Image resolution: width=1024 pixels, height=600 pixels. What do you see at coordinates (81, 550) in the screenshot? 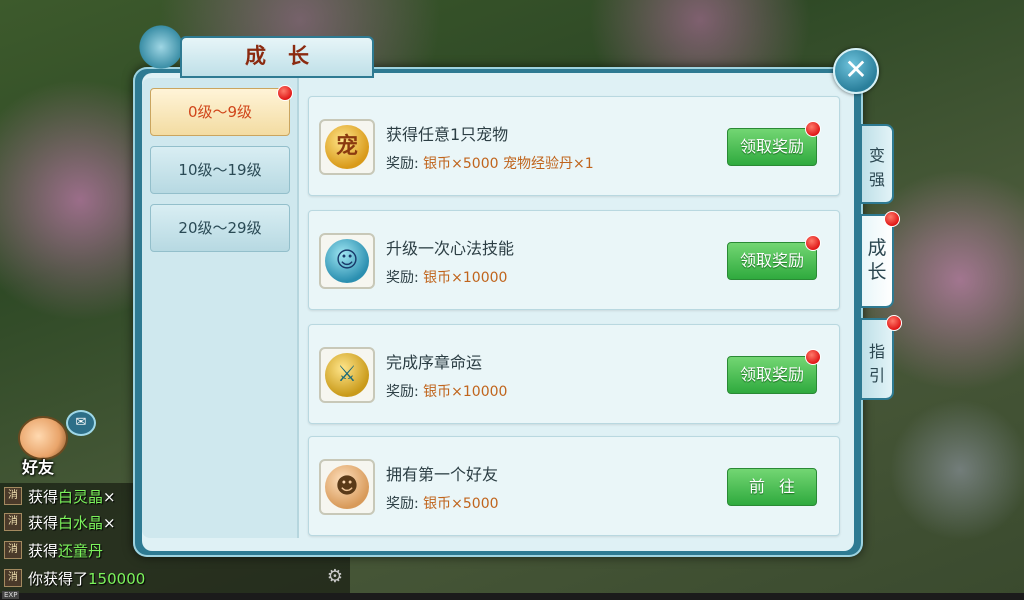
I see `chat-item-name: 还童丹` at bounding box center [81, 550].